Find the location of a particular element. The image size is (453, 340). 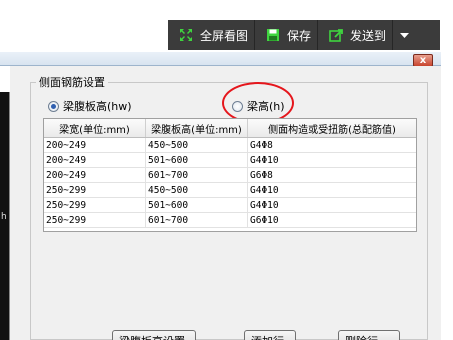

window-title-bar is located at coordinates (221, 59).